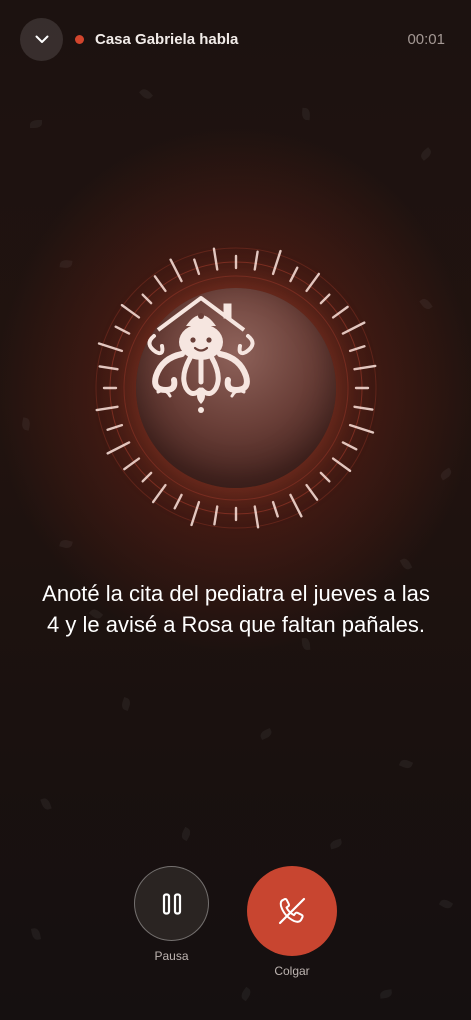 Image resolution: width=471 pixels, height=1020 pixels. I want to click on hangup-control: Colgar, so click(292, 922).